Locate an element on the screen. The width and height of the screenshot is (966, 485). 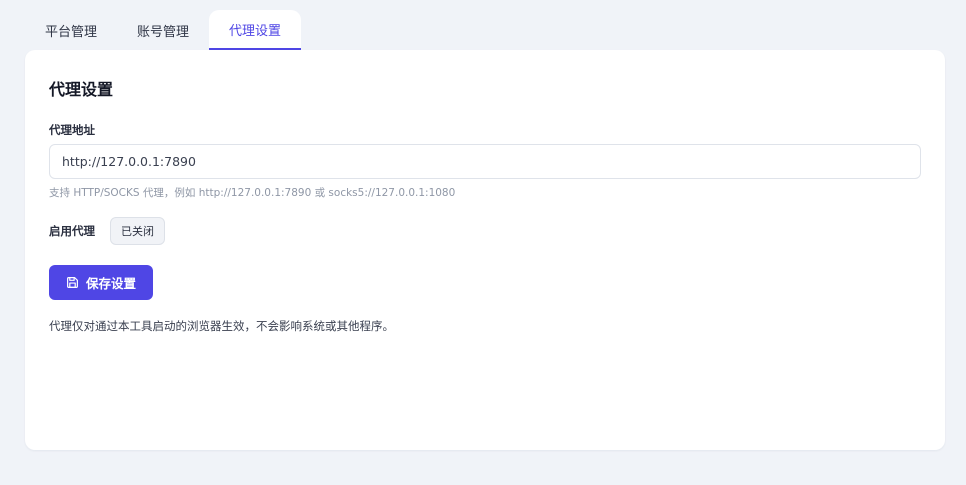
save-settings-label: 保存设置 is located at coordinates (110, 283).